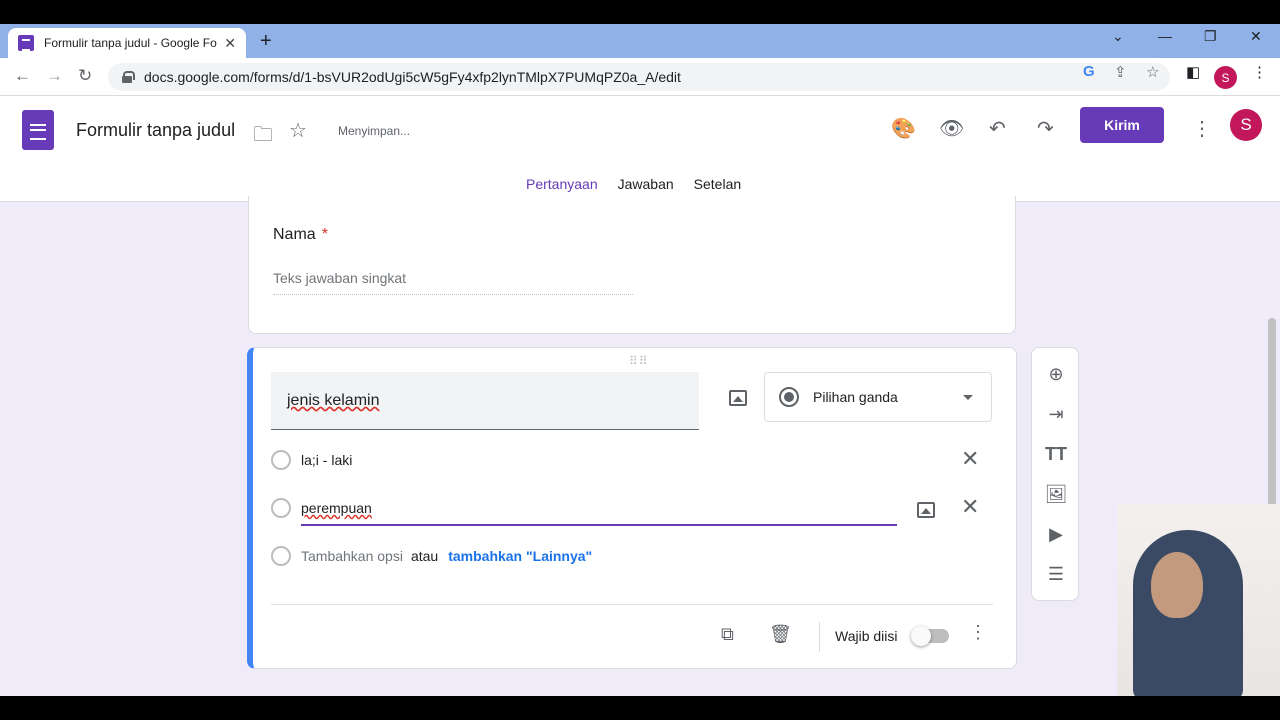  What do you see at coordinates (926, 510) in the screenshot?
I see `option-image-icon` at bounding box center [926, 510].